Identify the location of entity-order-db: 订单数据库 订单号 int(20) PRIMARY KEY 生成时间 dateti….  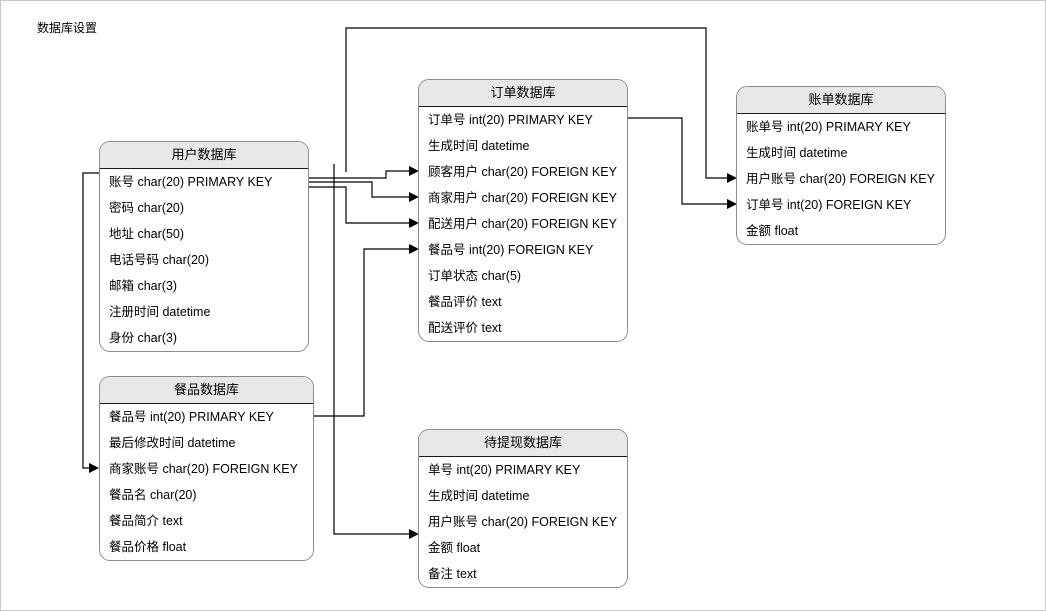
(523, 210).